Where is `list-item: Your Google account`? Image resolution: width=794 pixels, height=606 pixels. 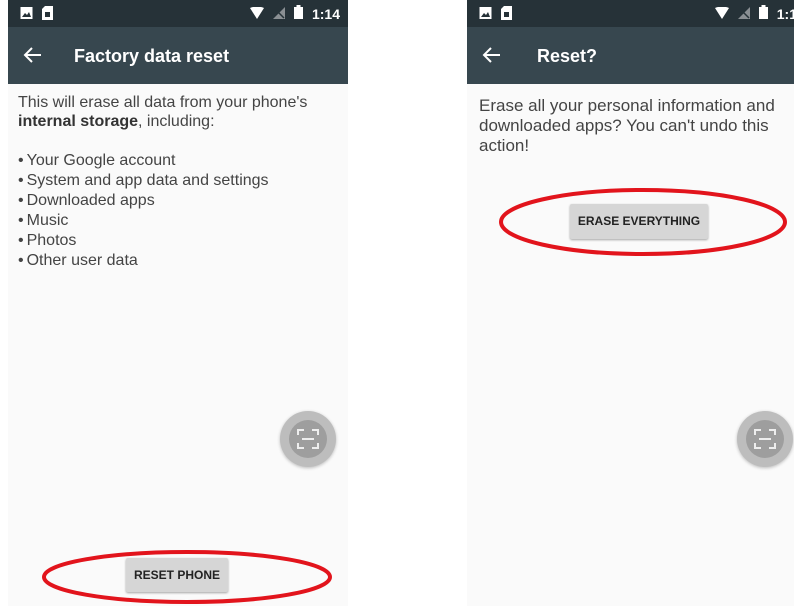 list-item: Your Google account is located at coordinates (179, 161).